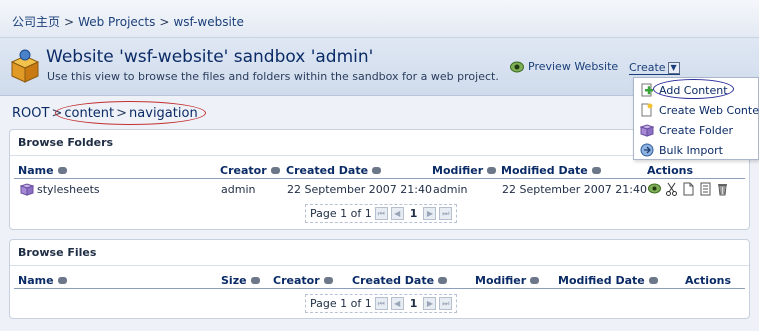 This screenshot has height=331, width=759. I want to click on path-root: ROOT, so click(30, 113).